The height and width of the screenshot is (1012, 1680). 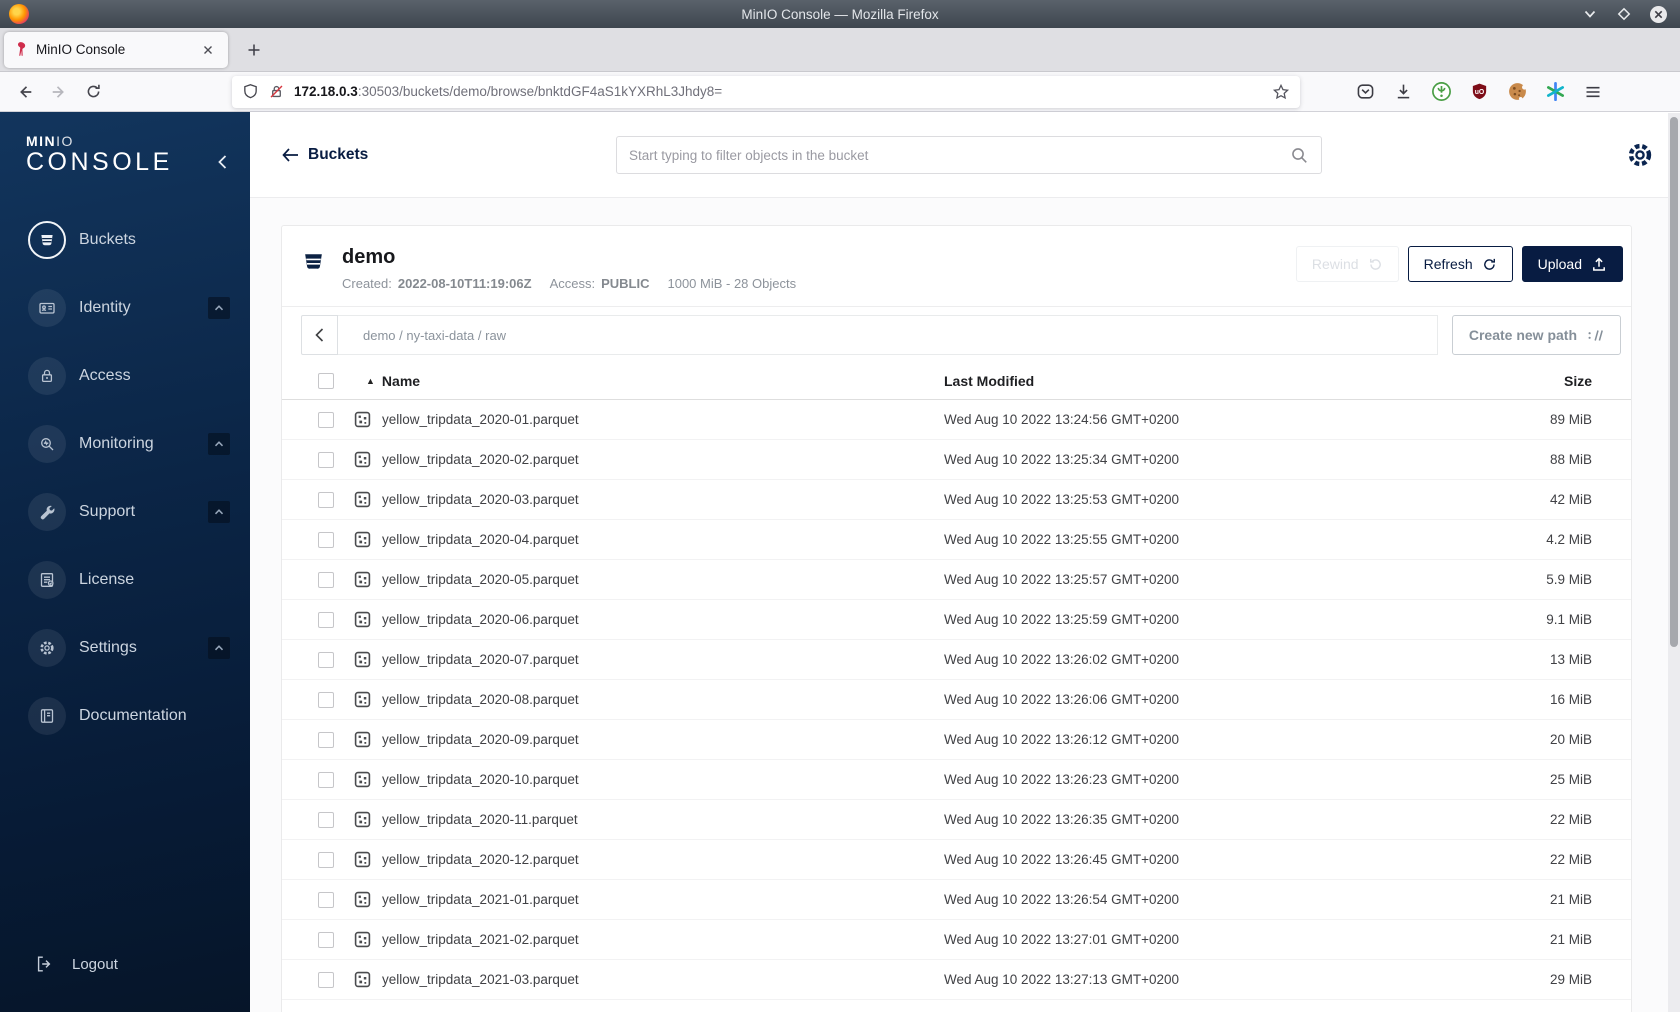 What do you see at coordinates (1062, 739) in the screenshot?
I see `object-modified: Wed Aug 10 2022 13:26:12 GMT+0200` at bounding box center [1062, 739].